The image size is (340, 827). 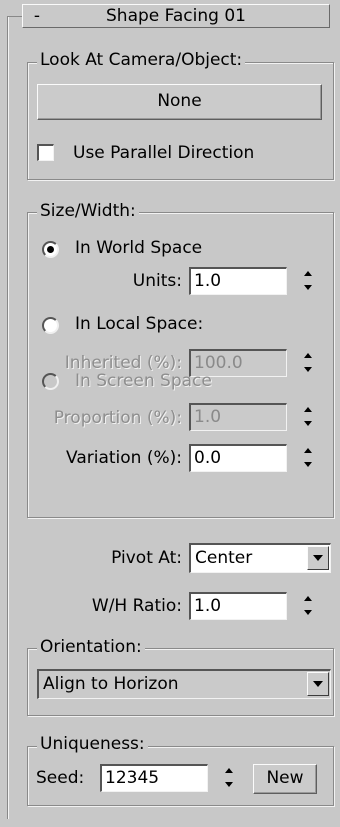 What do you see at coordinates (50, 381) in the screenshot?
I see `screen-space-radio` at bounding box center [50, 381].